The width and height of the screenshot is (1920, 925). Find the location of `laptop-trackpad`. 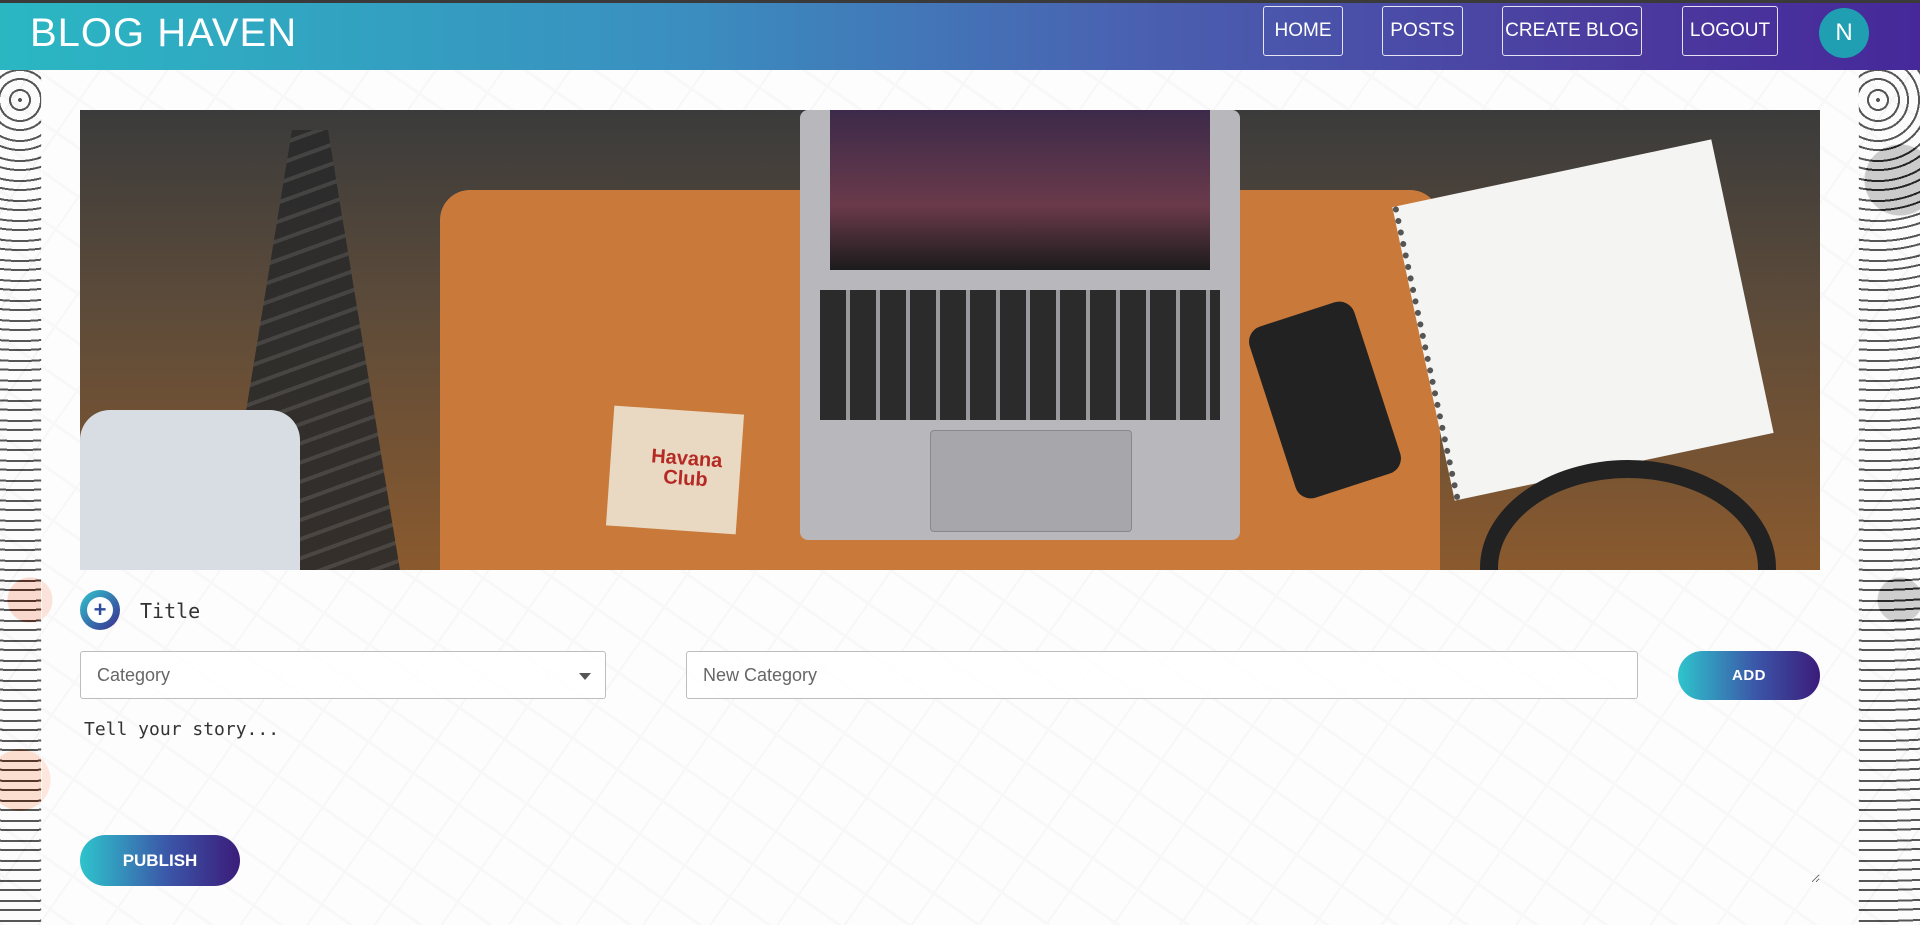

laptop-trackpad is located at coordinates (1031, 481).